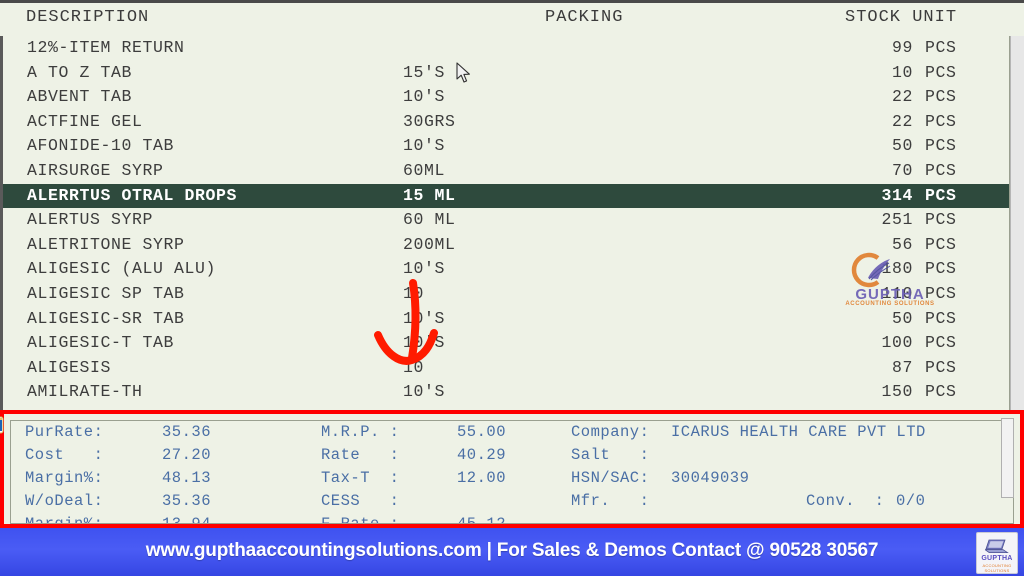 This screenshot has width=1024, height=576. I want to click on table-row: AMILRATE-TH 10'S 150 PCS, so click(506, 392).